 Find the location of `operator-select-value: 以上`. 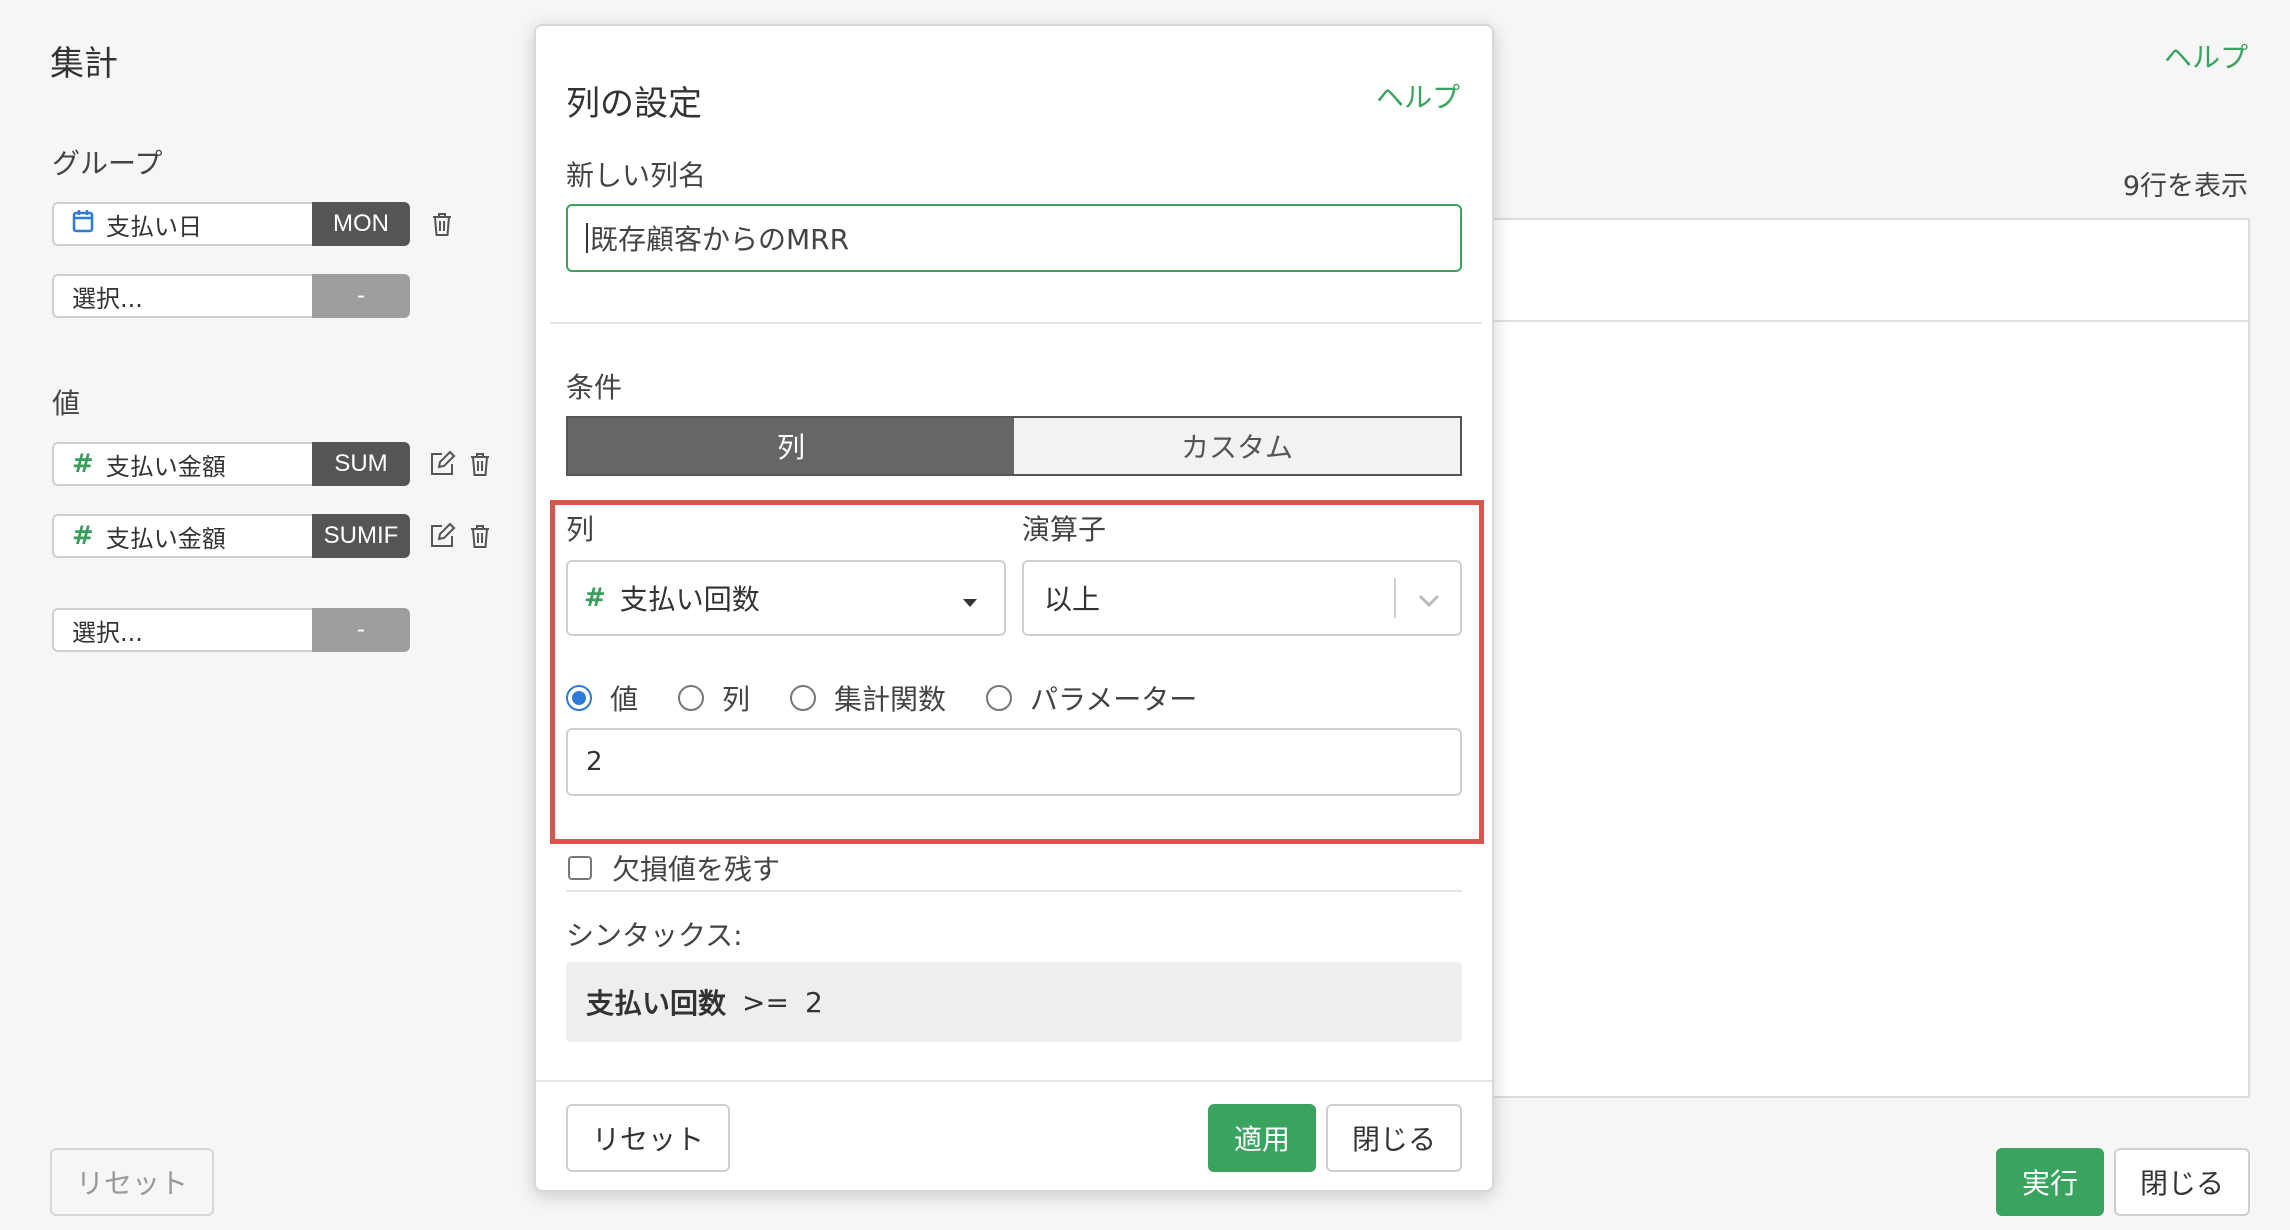

operator-select-value: 以上 is located at coordinates (1072, 599).